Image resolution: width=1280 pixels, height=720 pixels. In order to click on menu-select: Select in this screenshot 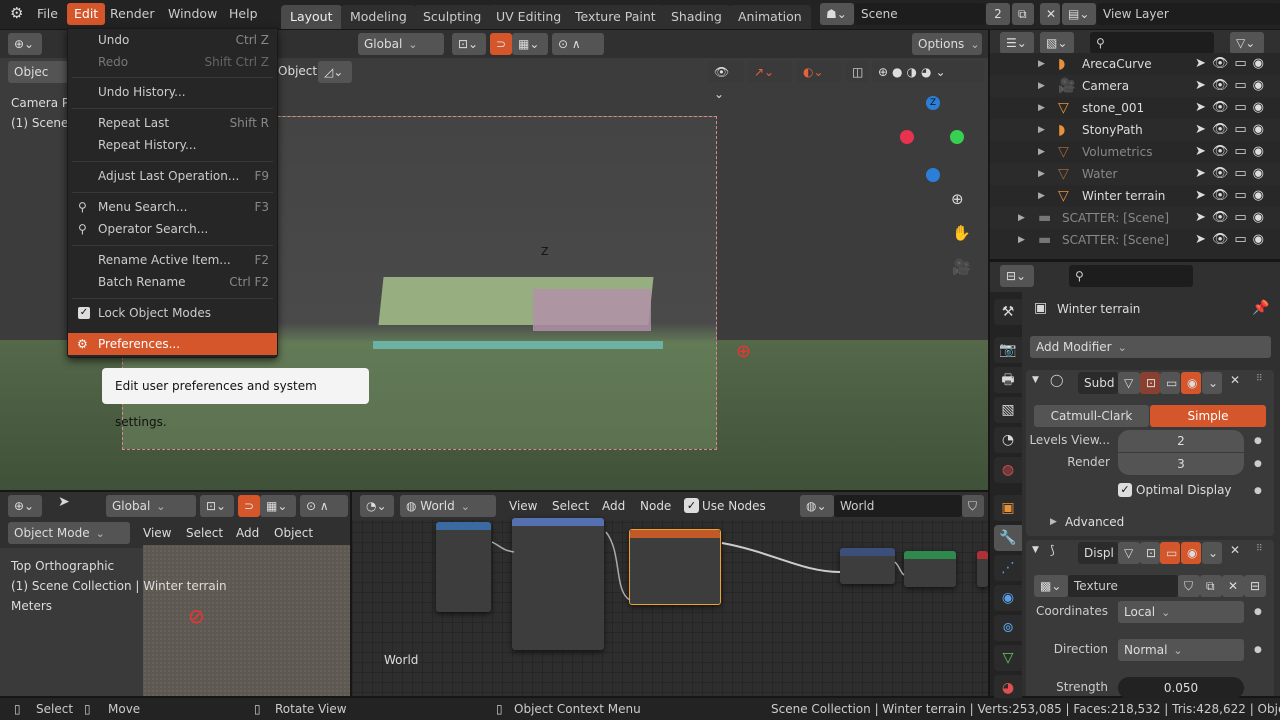, I will do `click(204, 533)`.